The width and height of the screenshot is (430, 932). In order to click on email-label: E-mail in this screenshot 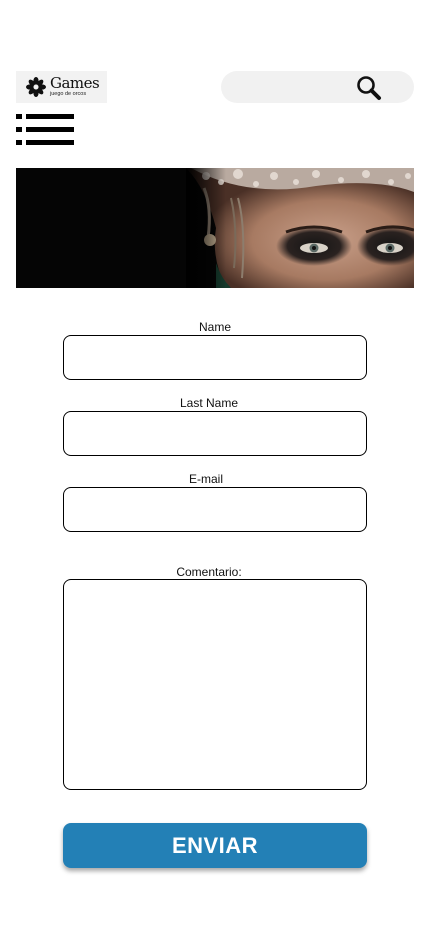, I will do `click(205, 479)`.